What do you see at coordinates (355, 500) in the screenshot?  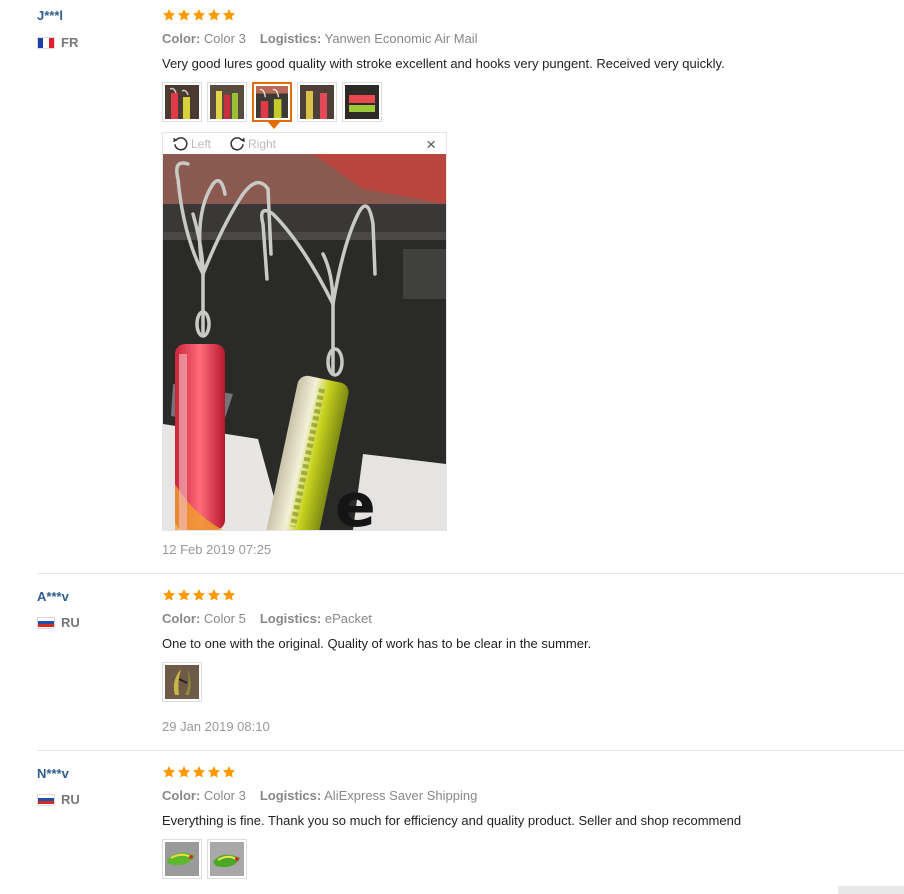 I see `svg-text: e` at bounding box center [355, 500].